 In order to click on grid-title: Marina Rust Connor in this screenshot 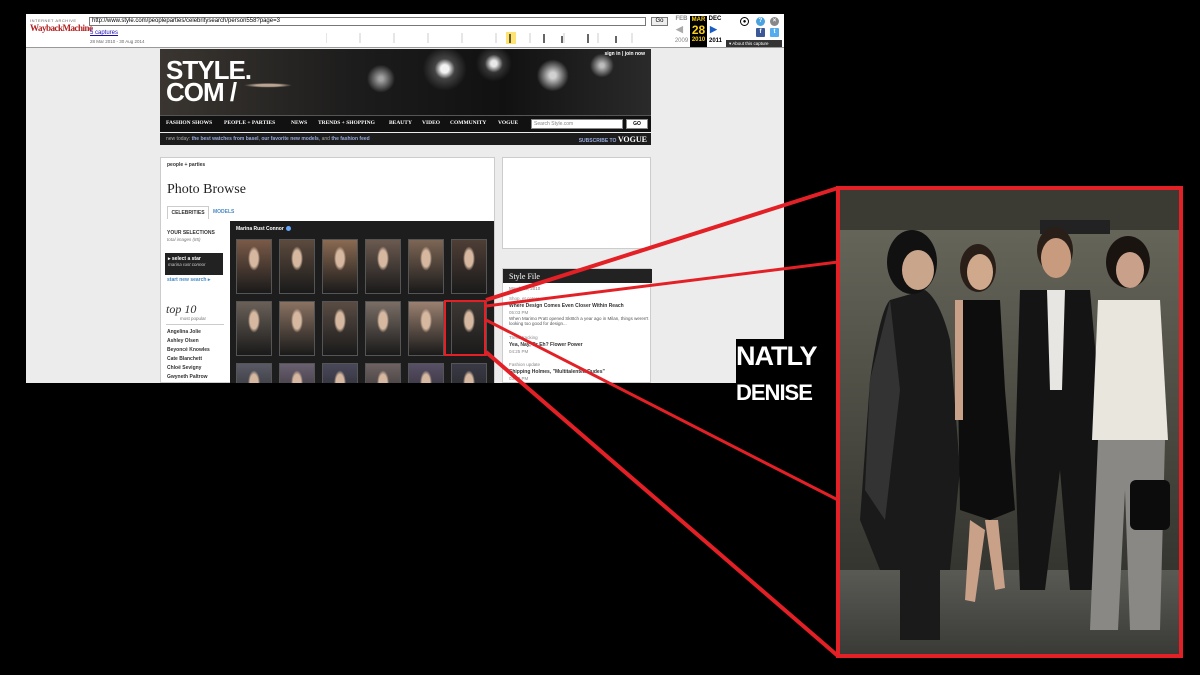, I will do `click(263, 229)`.